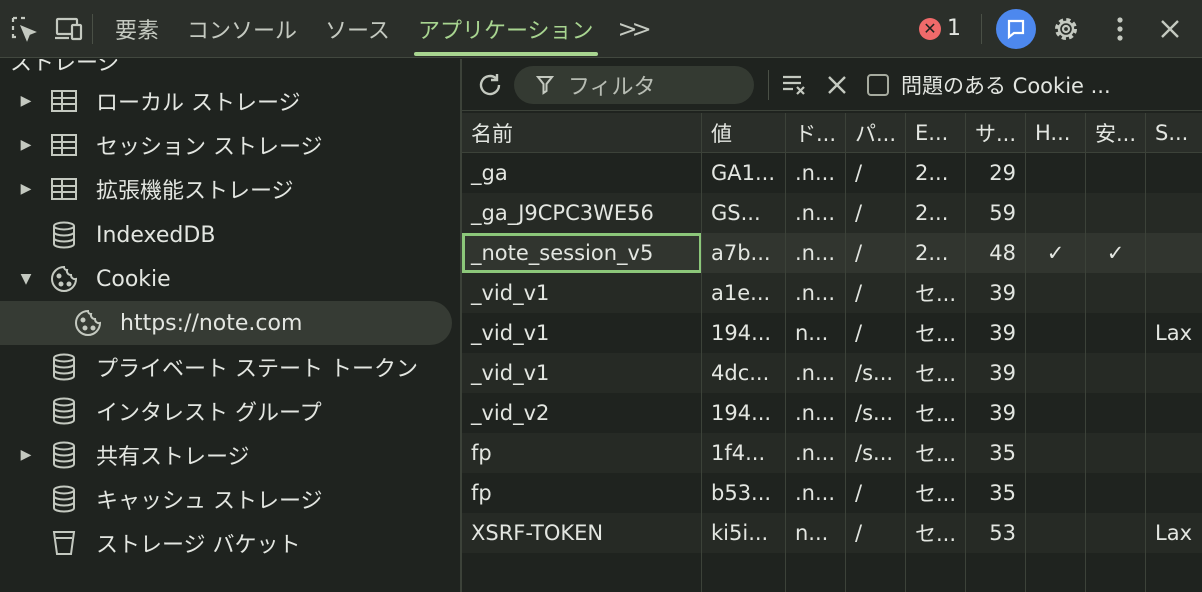 The height and width of the screenshot is (592, 1202). What do you see at coordinates (226, 543) in the screenshot?
I see `sidebar-item-storage-buckets: ストレージ バケット` at bounding box center [226, 543].